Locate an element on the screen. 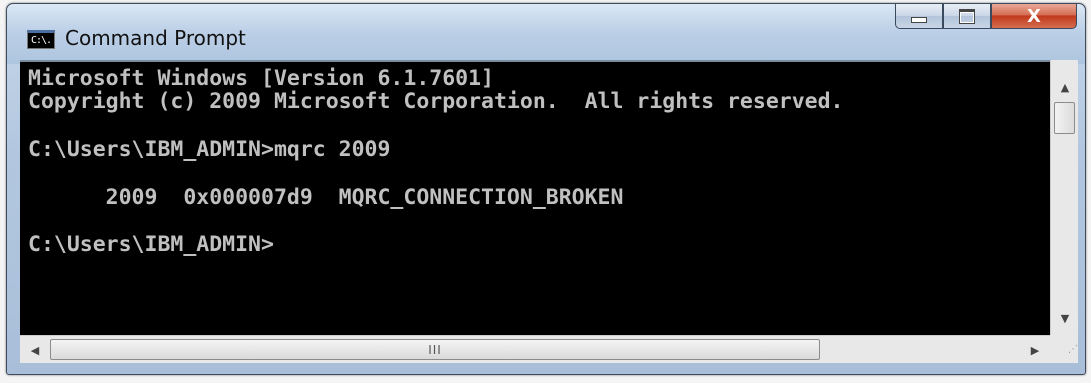  close-button: X is located at coordinates (1034, 16).